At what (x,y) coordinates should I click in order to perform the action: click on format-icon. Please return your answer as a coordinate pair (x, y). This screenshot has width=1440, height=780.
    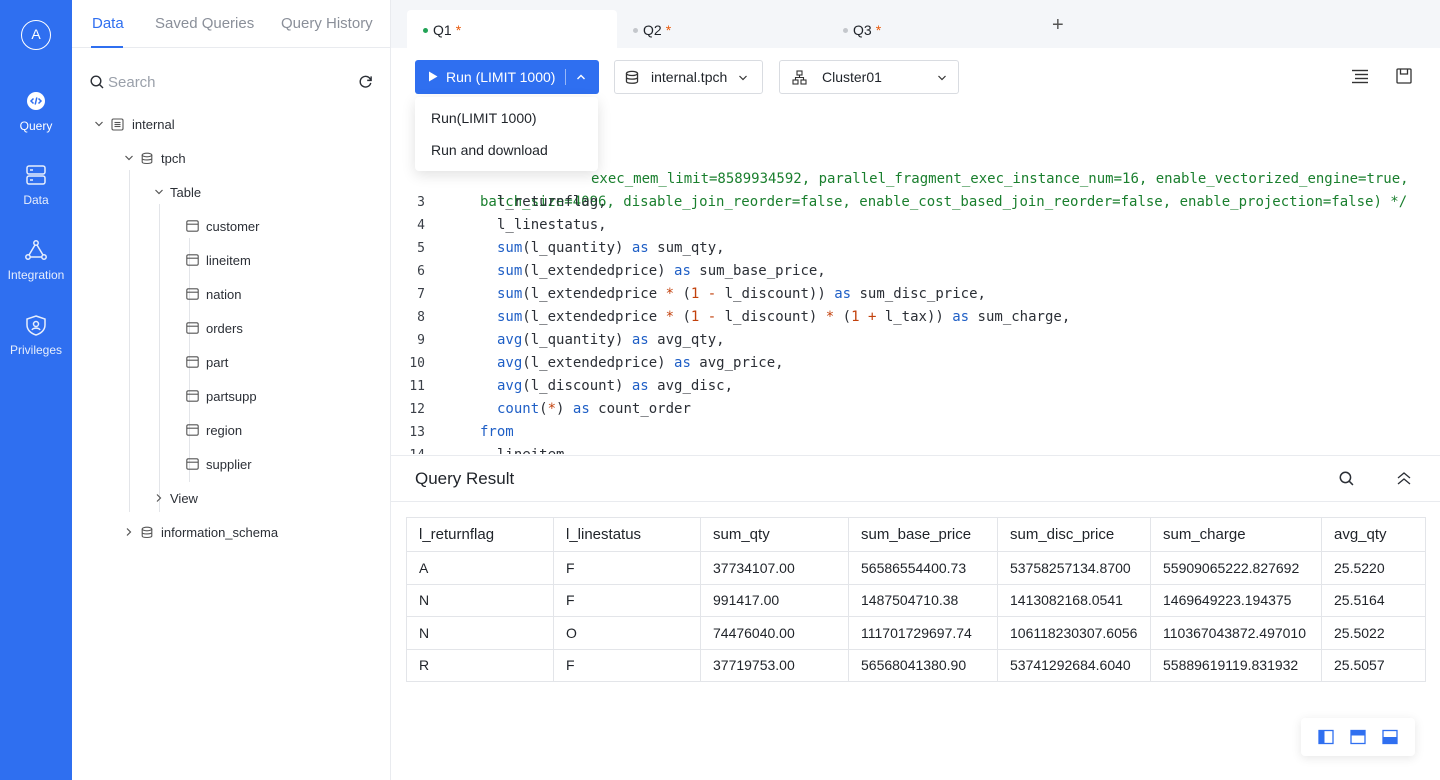
    Looking at the image, I should click on (1360, 76).